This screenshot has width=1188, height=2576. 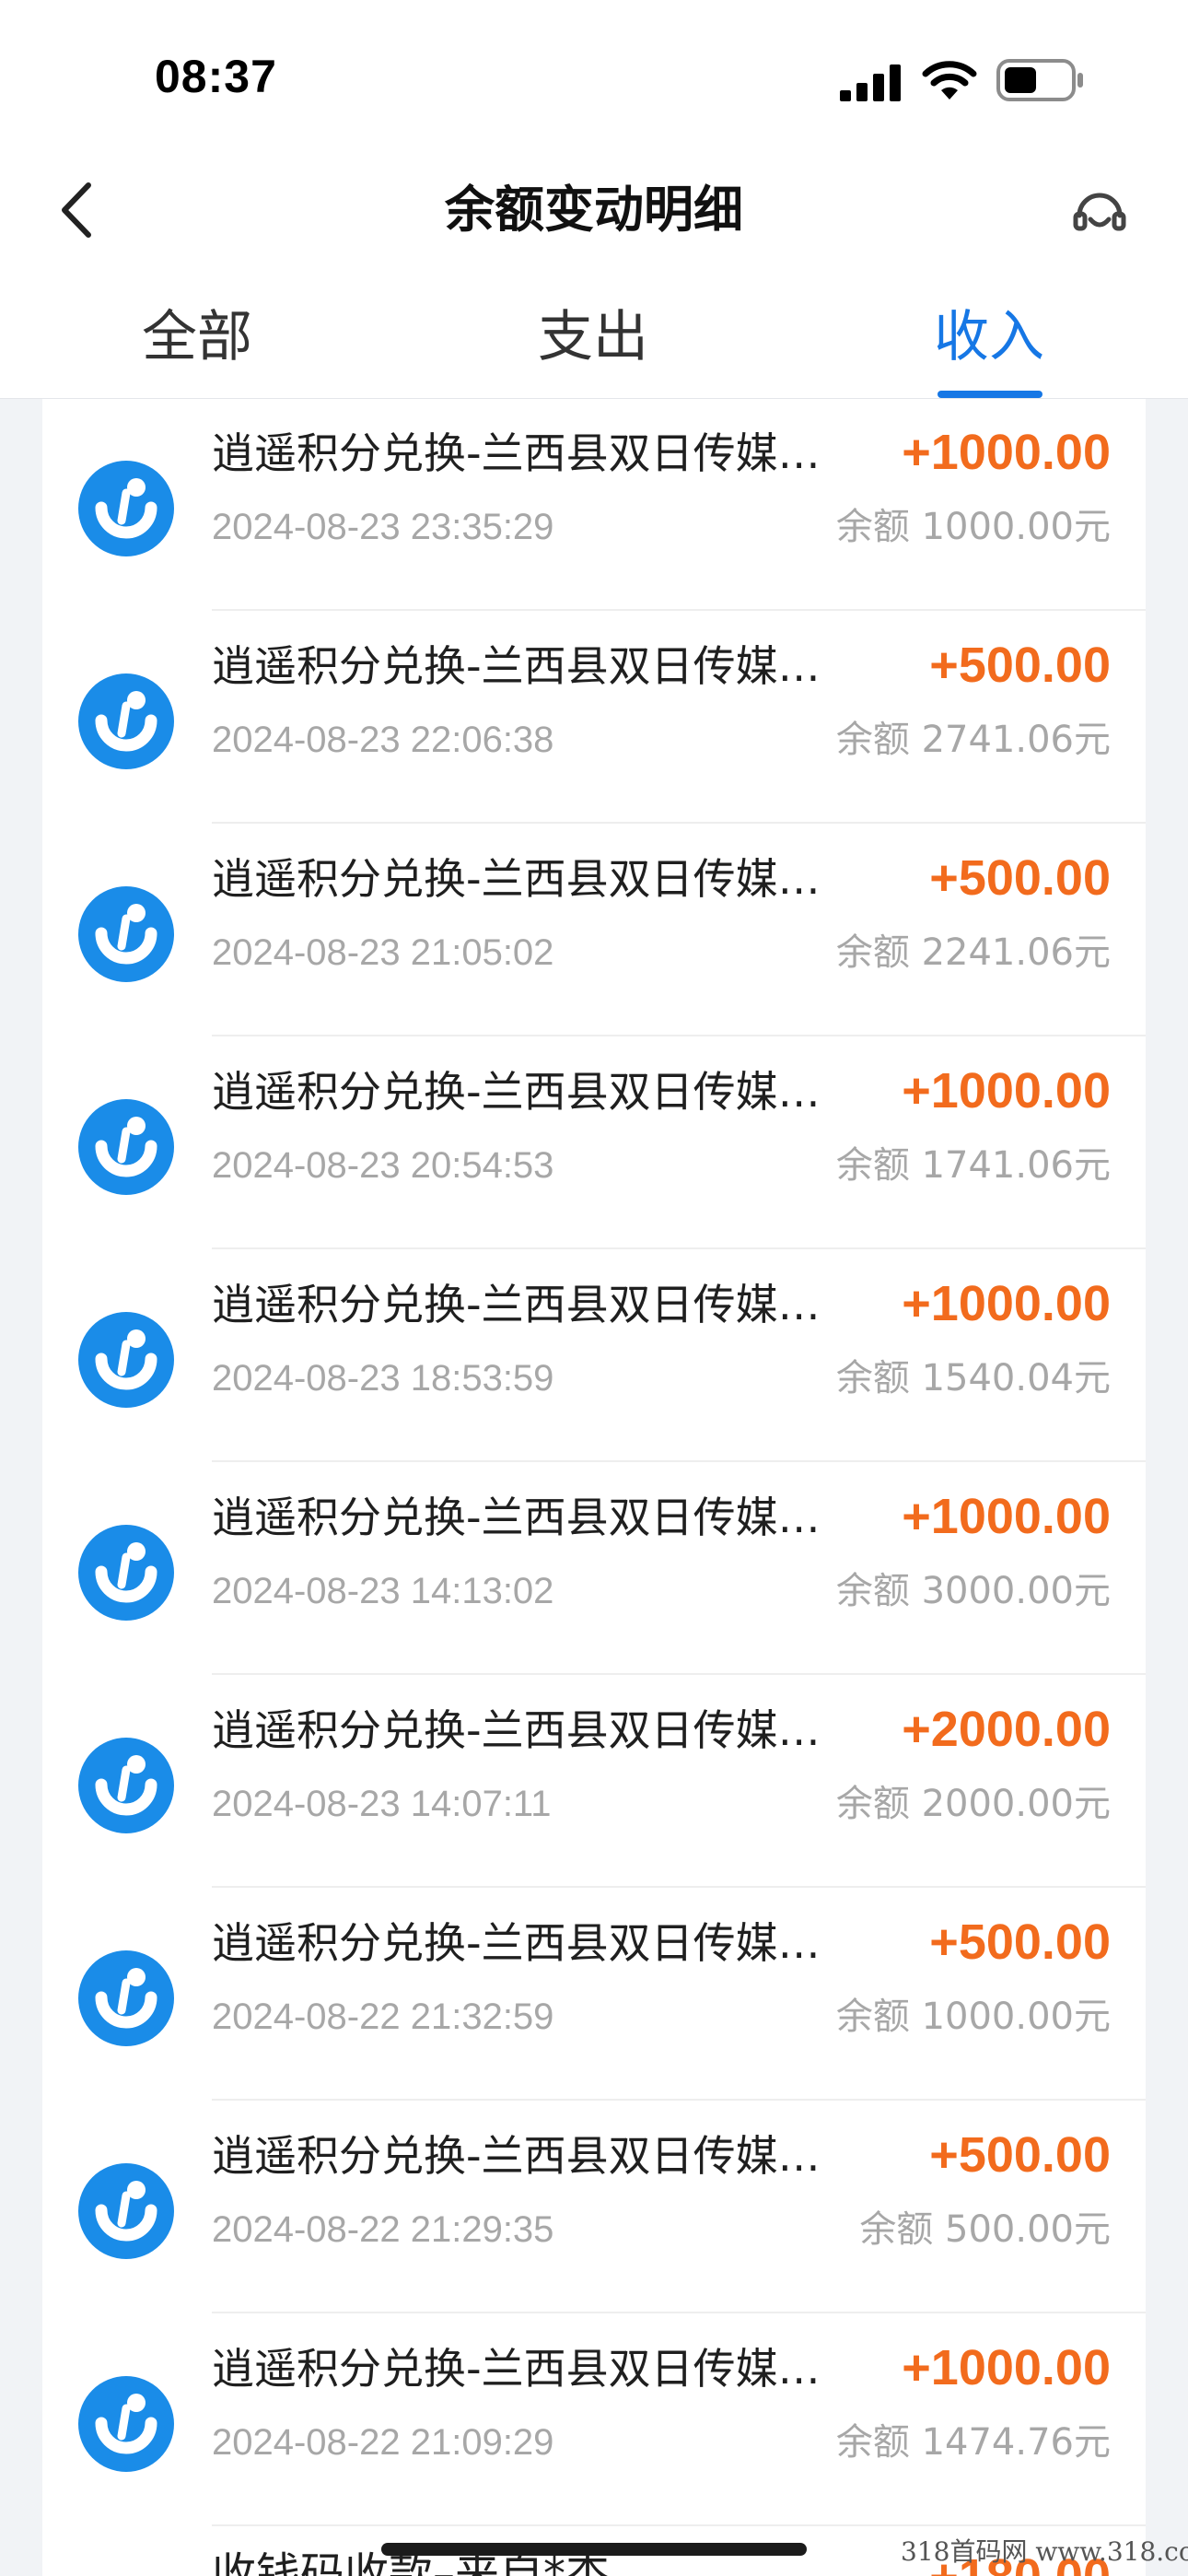 What do you see at coordinates (383, 1591) in the screenshot?
I see `transaction-time: 2024-08-23 14:13:02` at bounding box center [383, 1591].